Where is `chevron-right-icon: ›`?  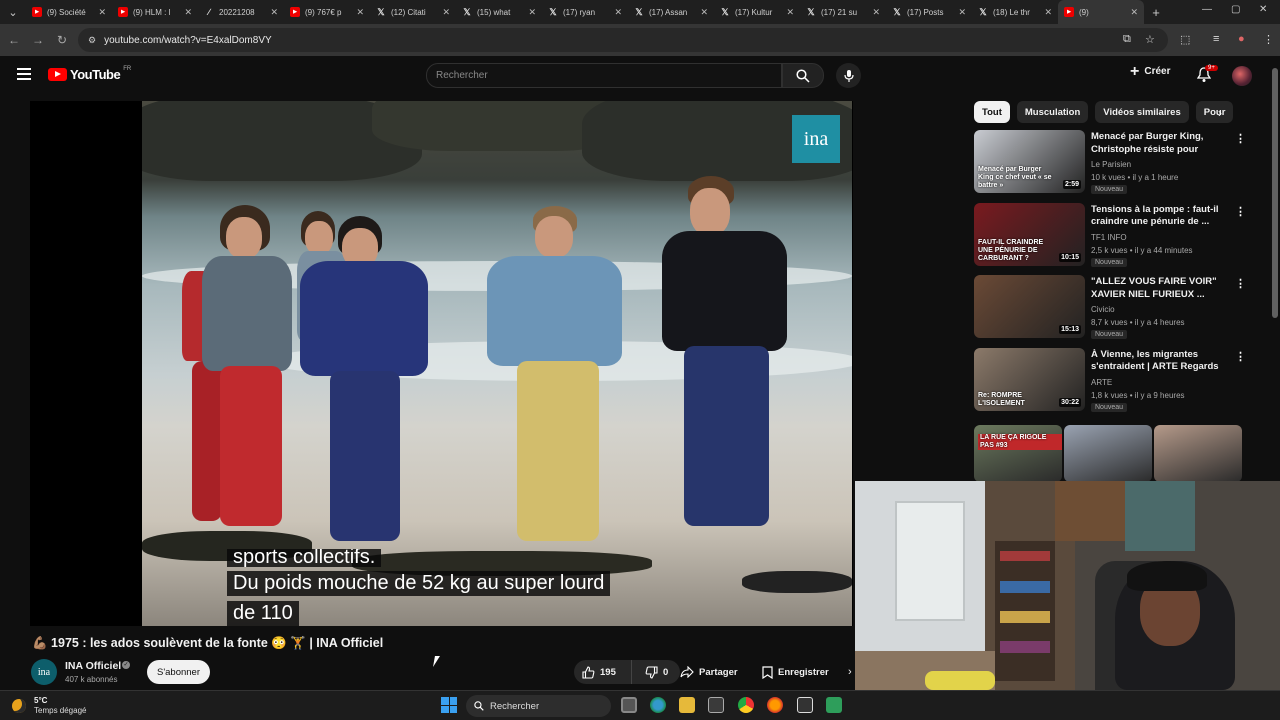 chevron-right-icon: › is located at coordinates (1220, 113).